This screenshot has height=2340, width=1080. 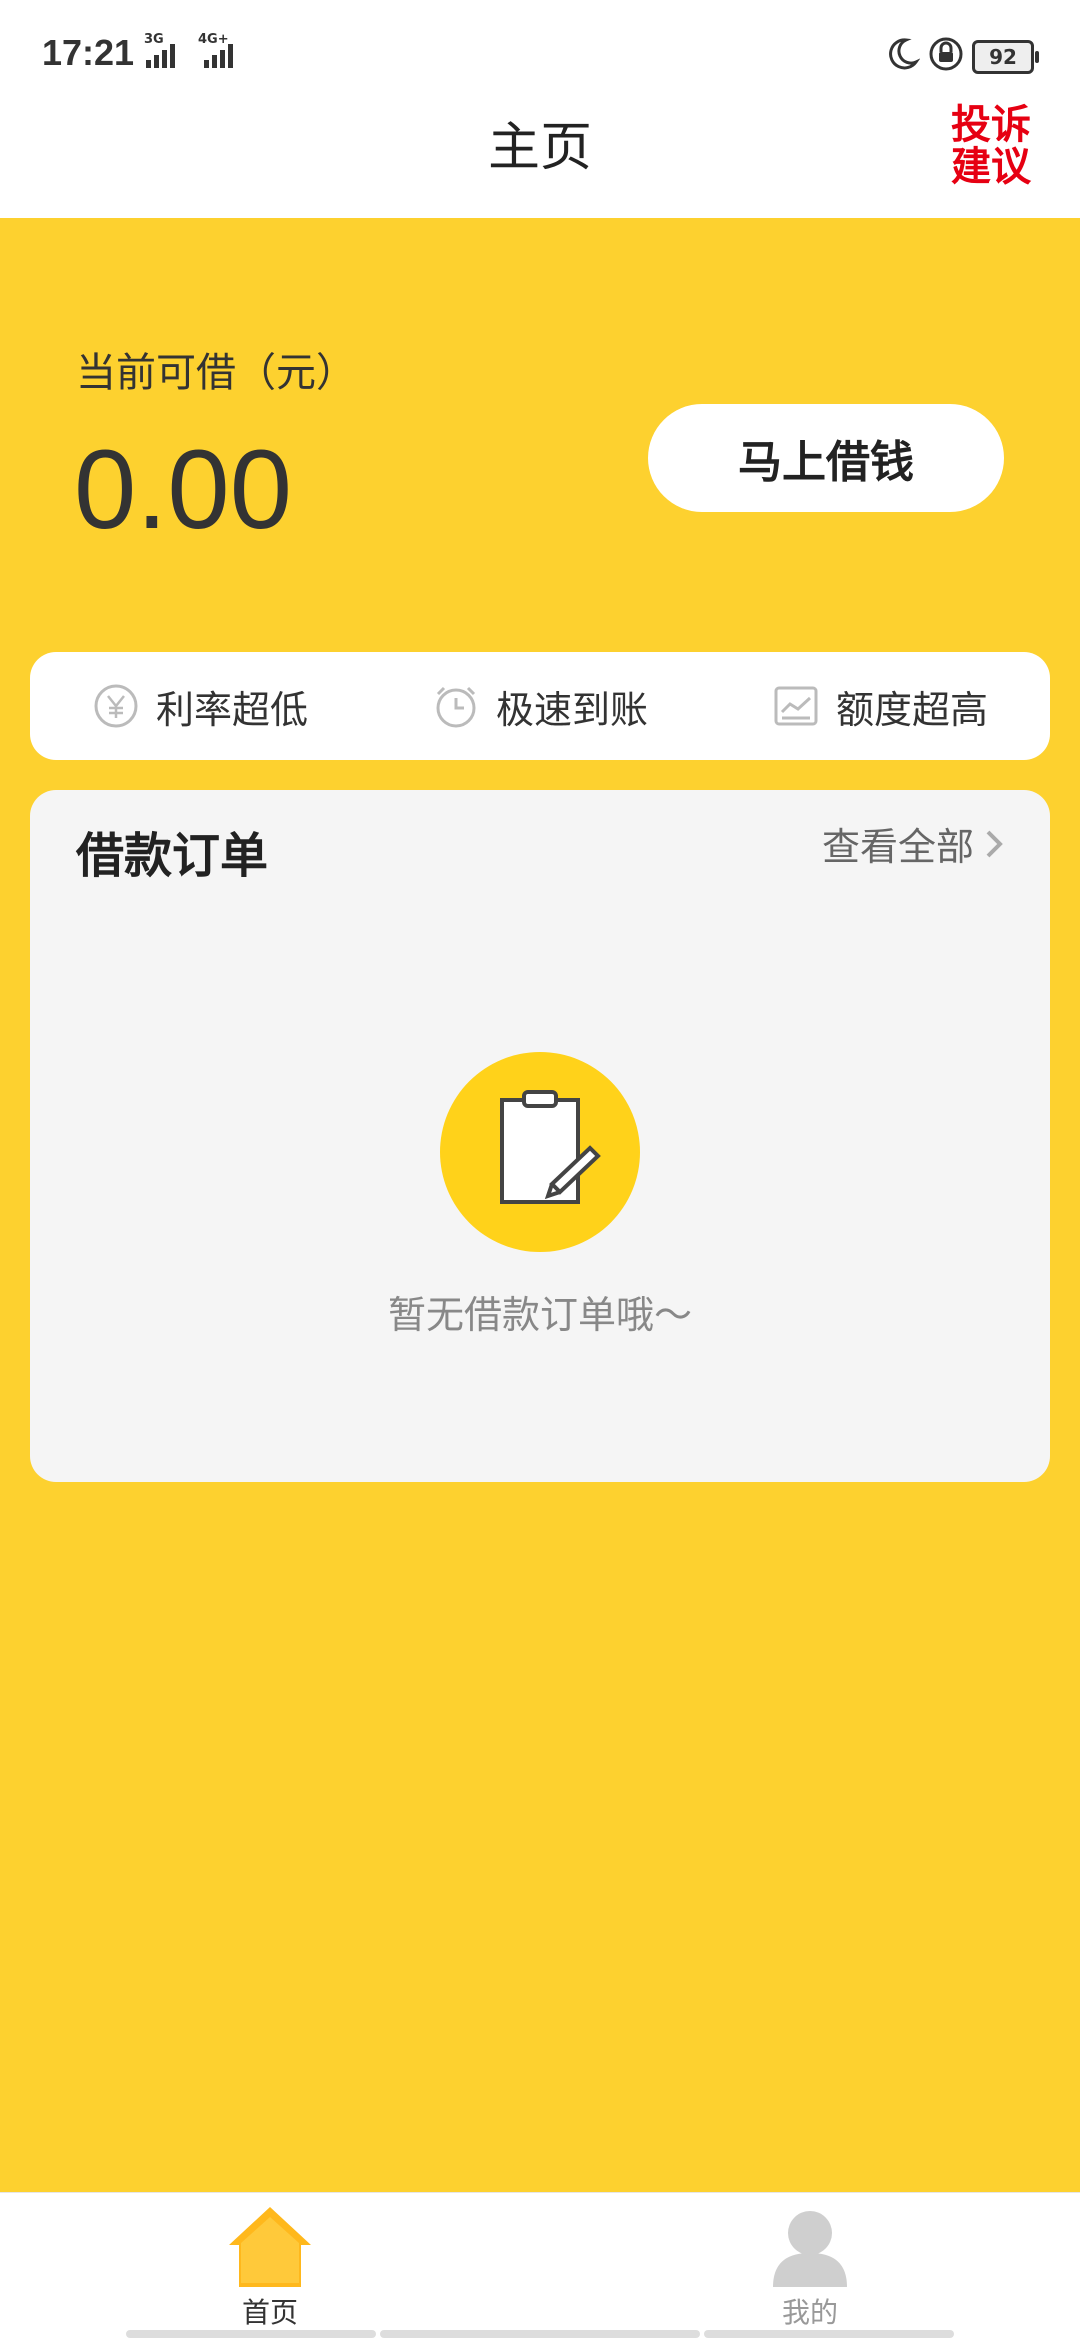 I want to click on home-icon, so click(x=270, y=2247).